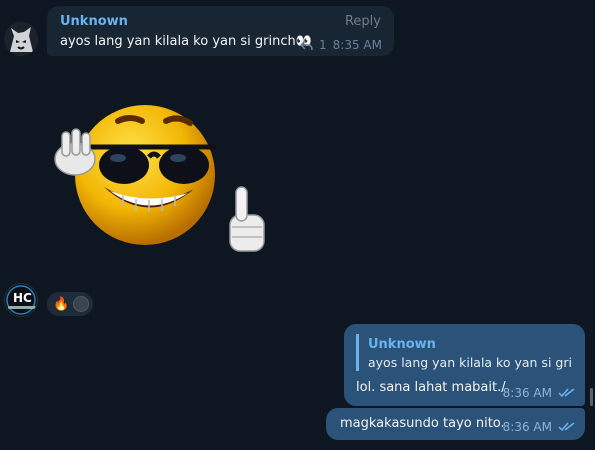 The image size is (595, 450). What do you see at coordinates (422, 423) in the screenshot?
I see `message-text: magkakasundo tayo nito.` at bounding box center [422, 423].